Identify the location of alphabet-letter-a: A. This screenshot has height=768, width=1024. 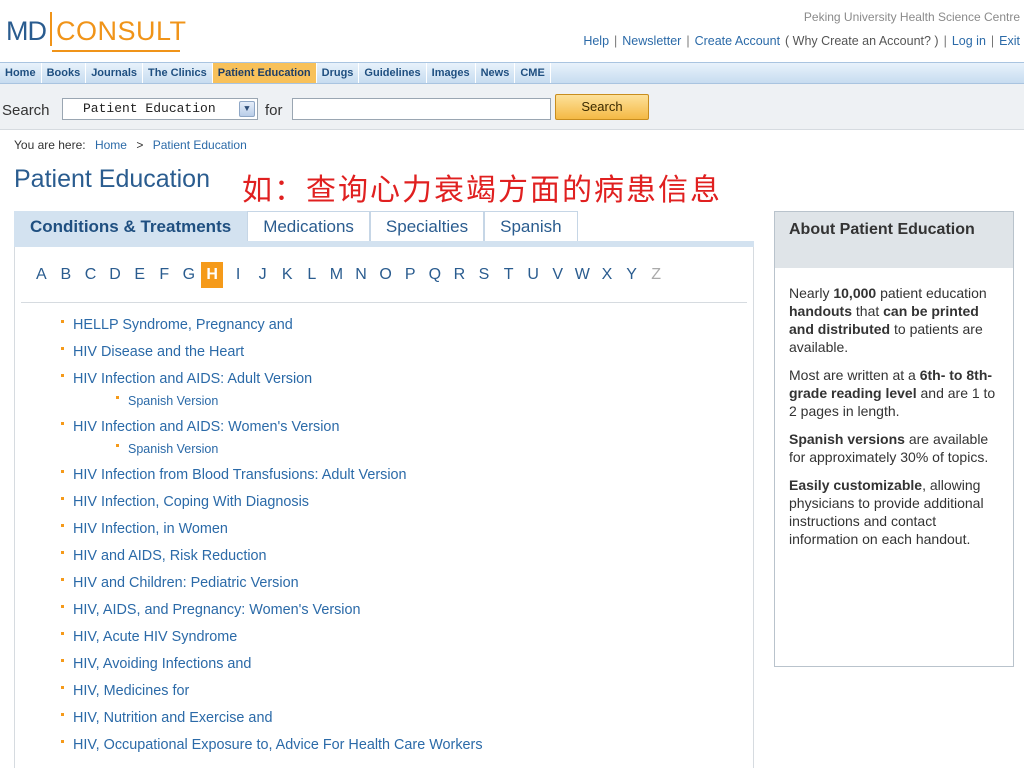
(41, 275).